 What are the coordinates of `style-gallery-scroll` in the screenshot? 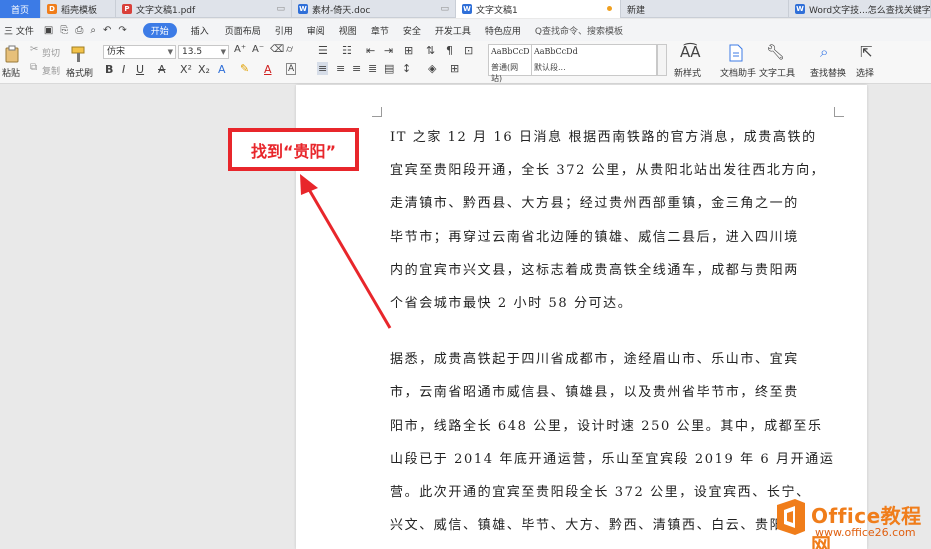 It's located at (662, 60).